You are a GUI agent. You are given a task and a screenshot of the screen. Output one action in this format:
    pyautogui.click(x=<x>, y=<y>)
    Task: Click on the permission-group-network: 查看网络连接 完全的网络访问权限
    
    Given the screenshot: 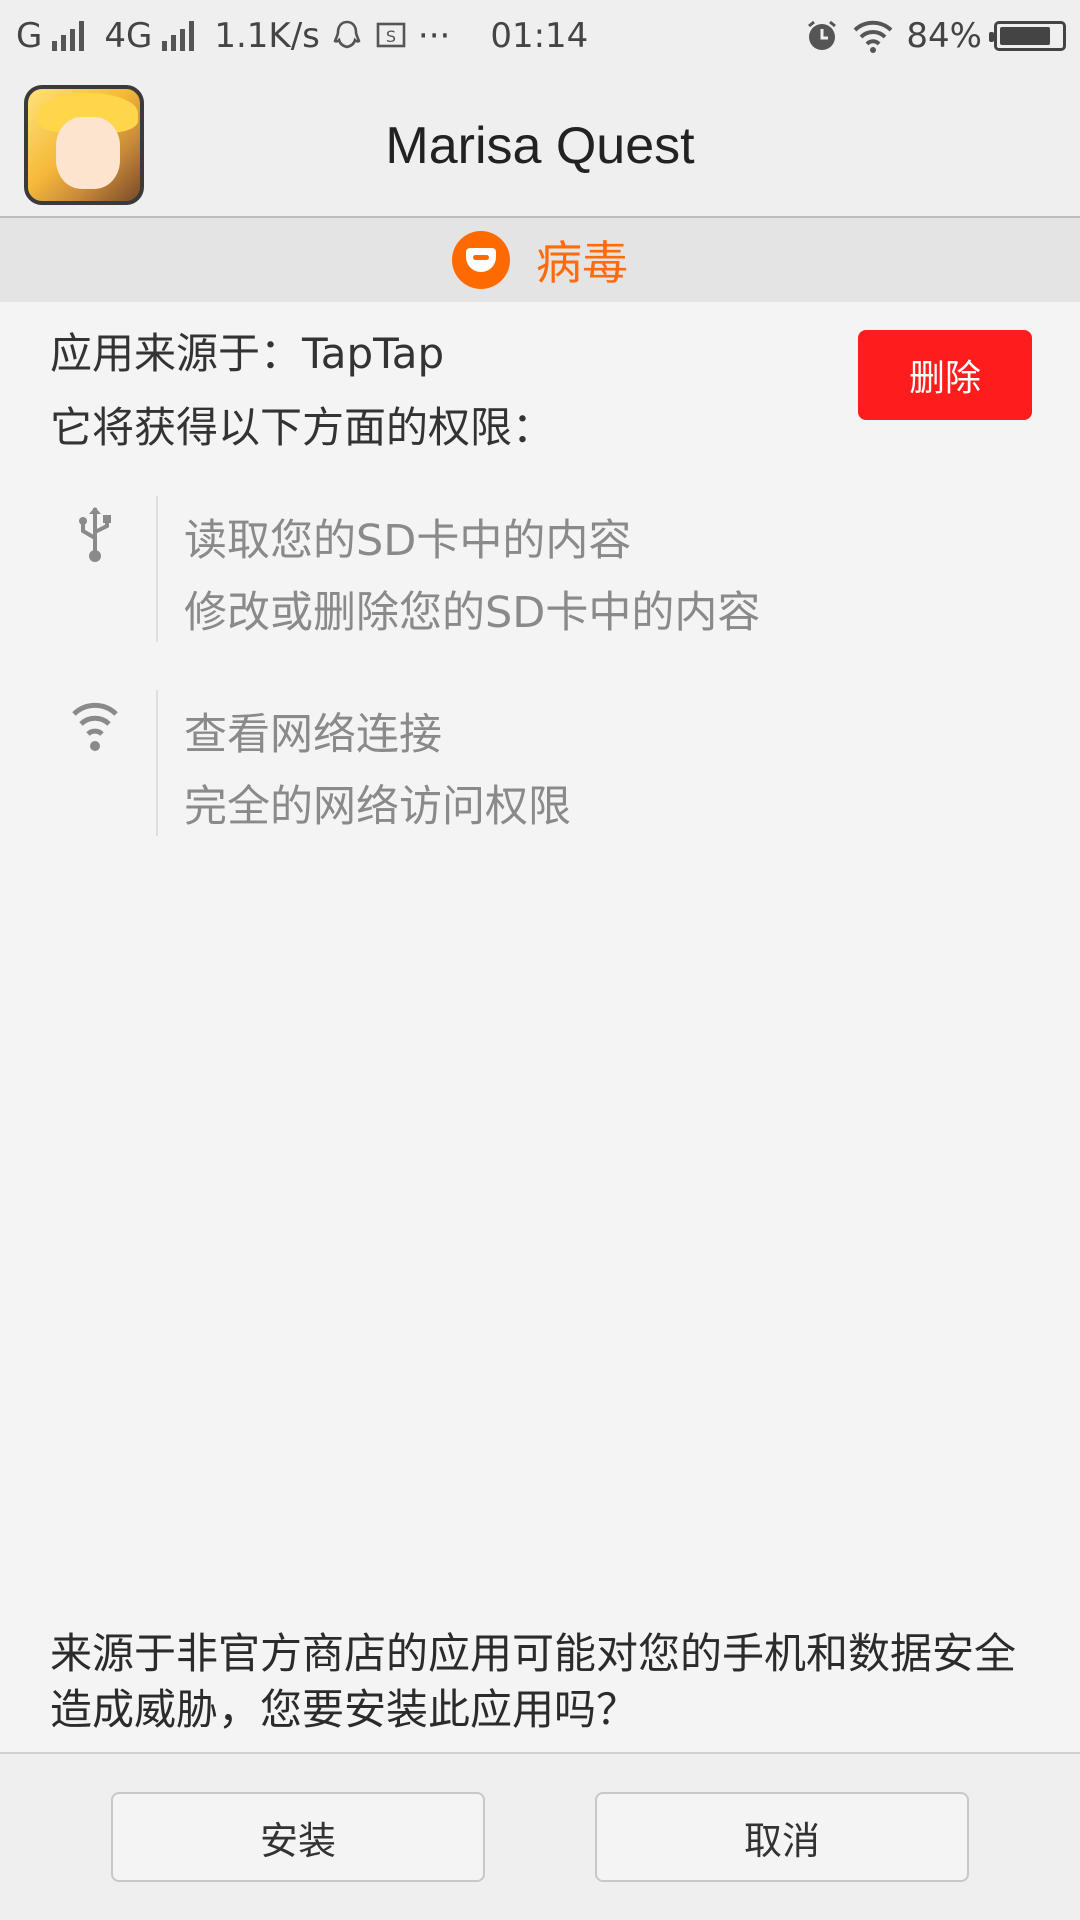 What is the action you would take?
    pyautogui.click(x=540, y=762)
    